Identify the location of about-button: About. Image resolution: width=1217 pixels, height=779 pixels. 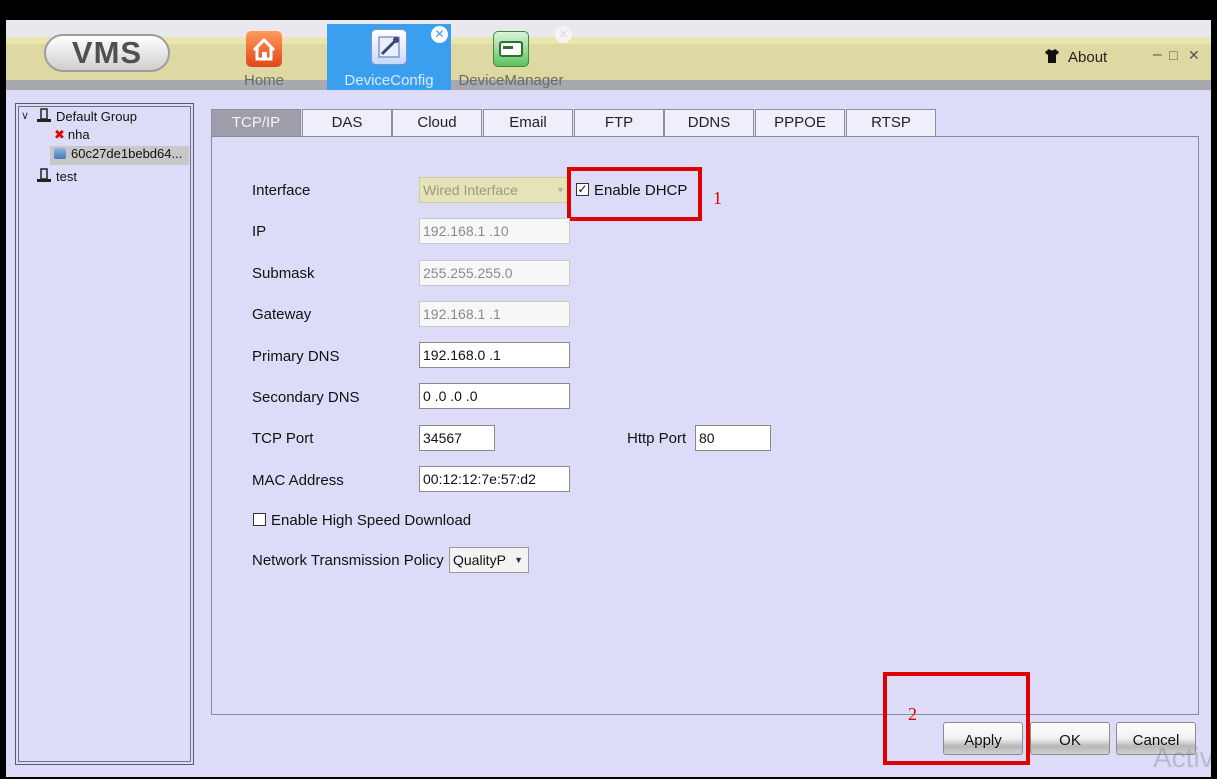
(1075, 57).